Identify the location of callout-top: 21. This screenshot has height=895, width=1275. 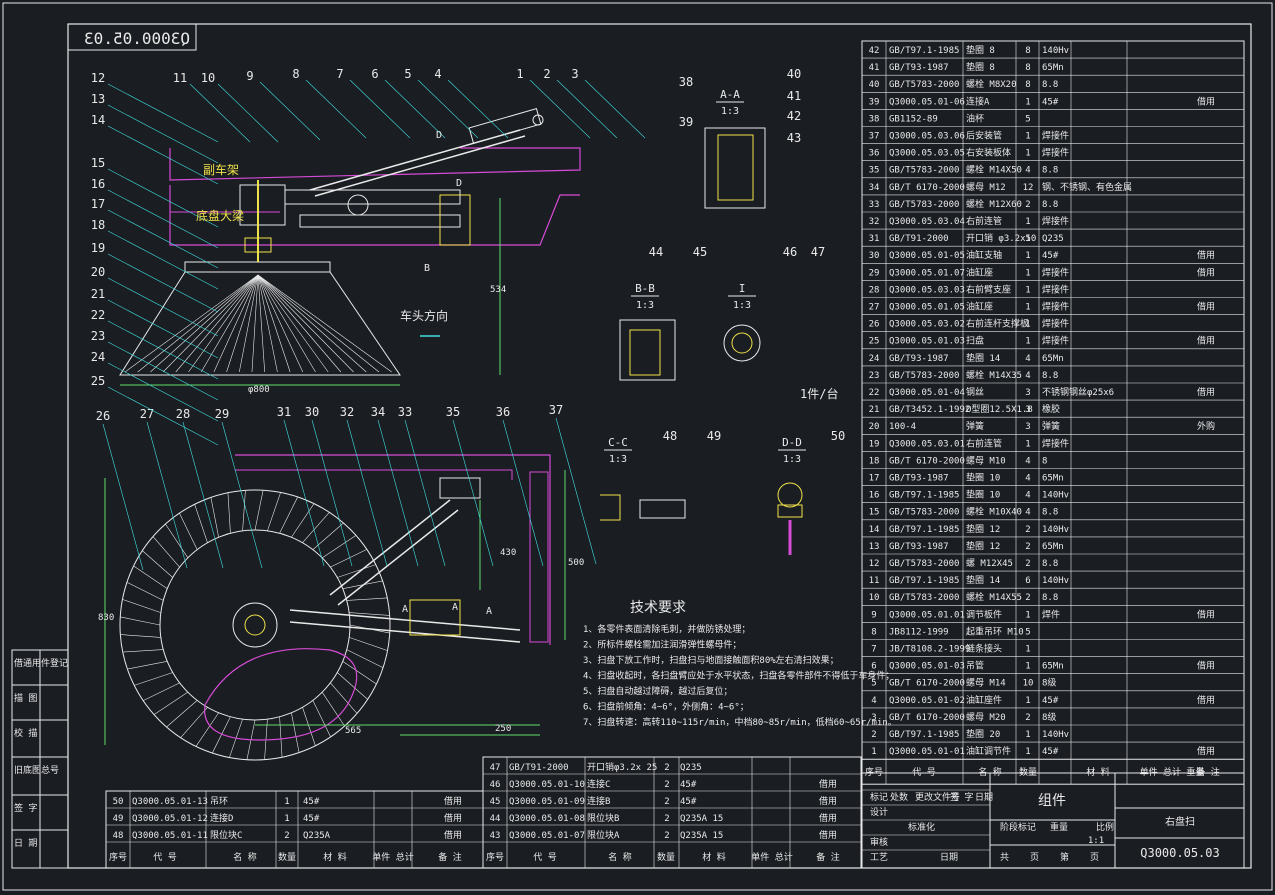
(98, 294).